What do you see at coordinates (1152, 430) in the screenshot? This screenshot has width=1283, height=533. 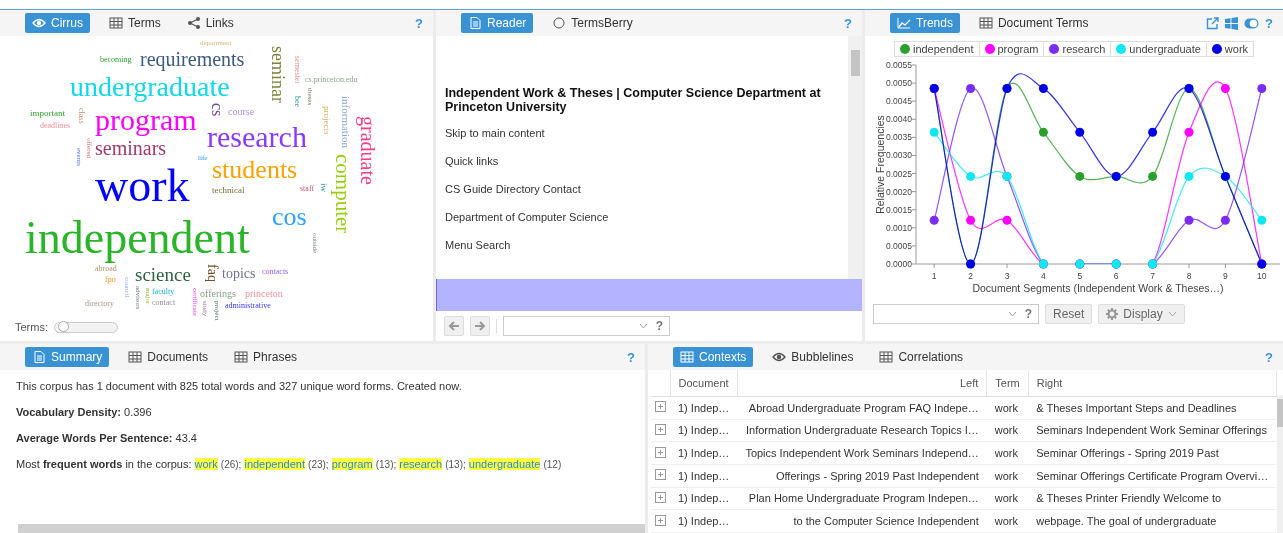 I see `table-cell: Seminars Independent Work Seminar Offerings` at bounding box center [1152, 430].